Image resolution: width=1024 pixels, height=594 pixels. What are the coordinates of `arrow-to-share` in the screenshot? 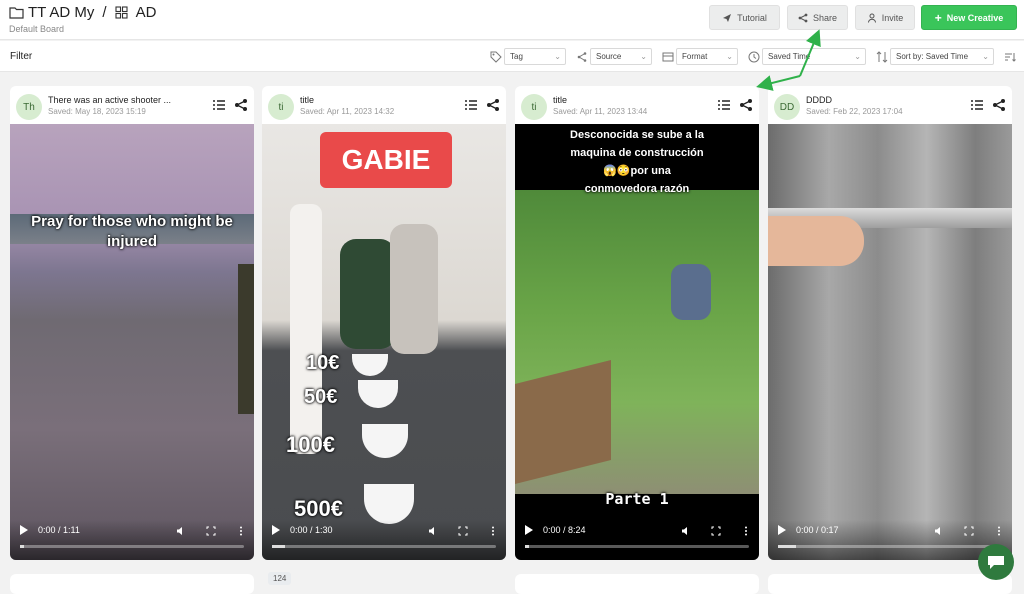 It's located at (810, 53).